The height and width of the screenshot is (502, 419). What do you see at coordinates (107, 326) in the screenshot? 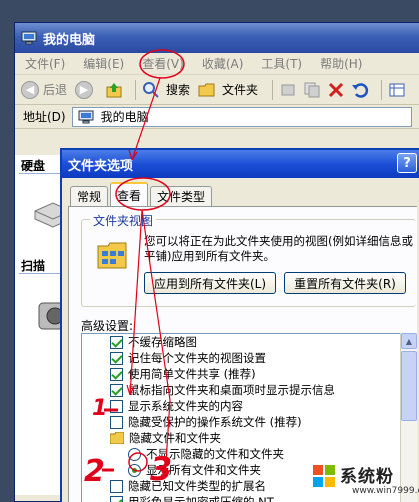
I see `advanced-settings-label: 高级设置:` at bounding box center [107, 326].